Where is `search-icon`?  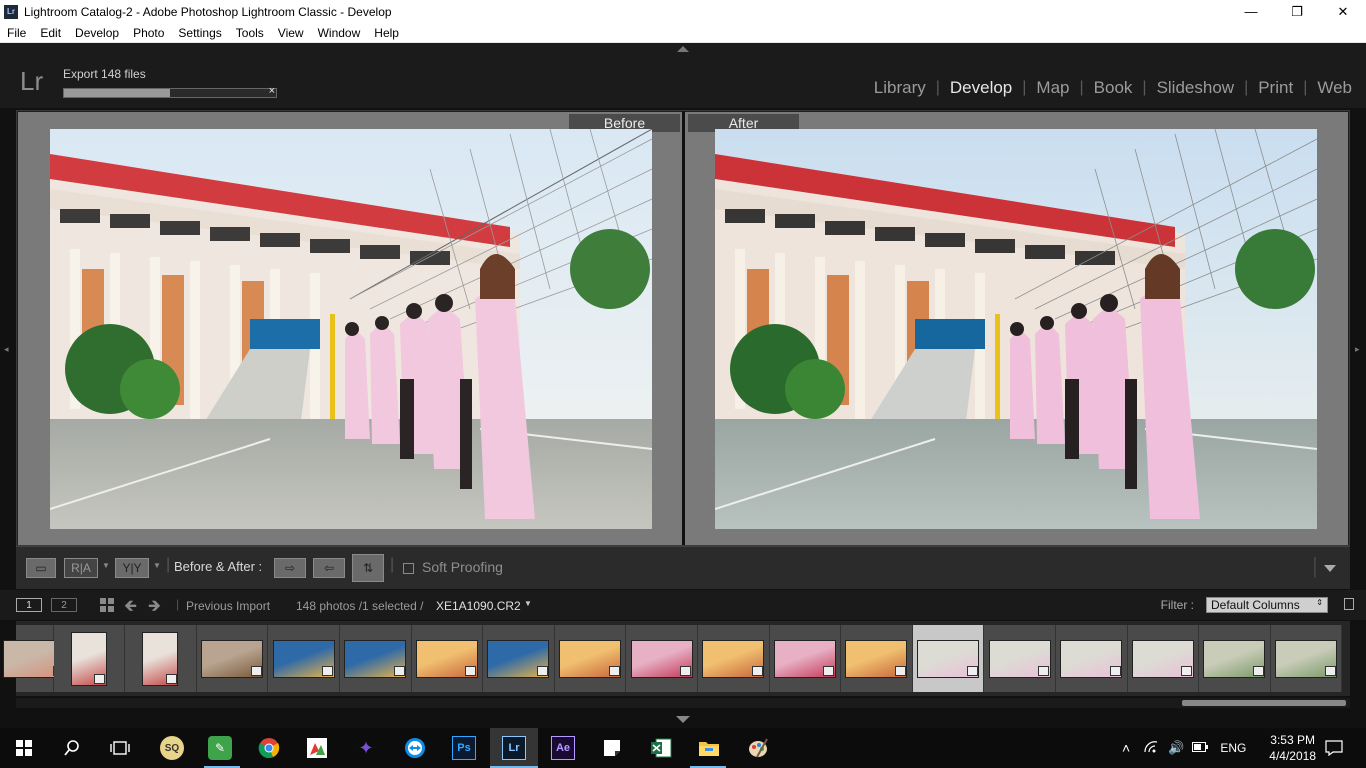 search-icon is located at coordinates (72, 748).